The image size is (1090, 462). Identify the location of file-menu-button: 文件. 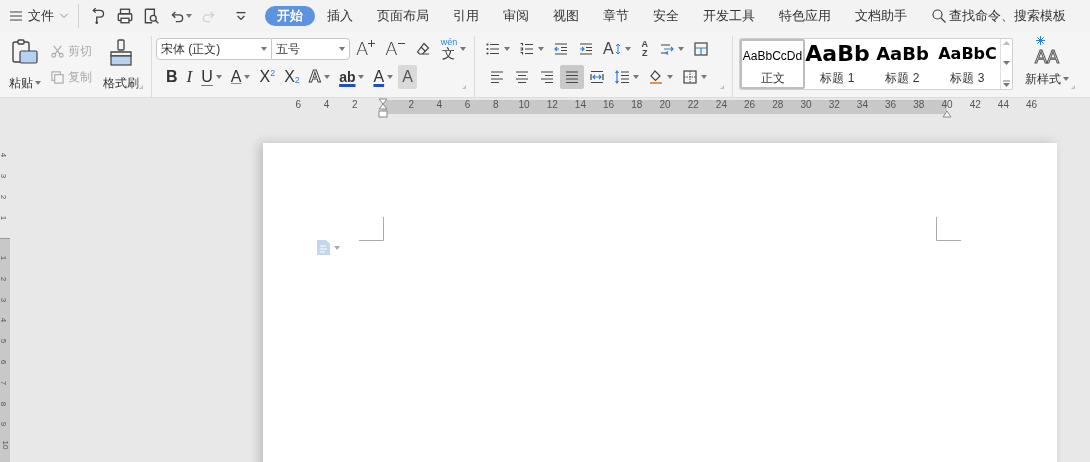
(39, 16).